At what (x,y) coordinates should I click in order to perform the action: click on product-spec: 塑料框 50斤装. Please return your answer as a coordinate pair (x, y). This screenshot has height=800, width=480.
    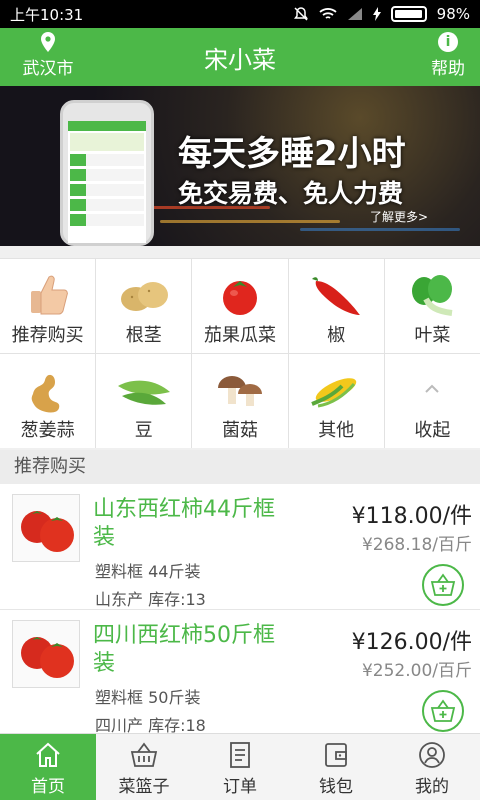
    Looking at the image, I should click on (148, 697).